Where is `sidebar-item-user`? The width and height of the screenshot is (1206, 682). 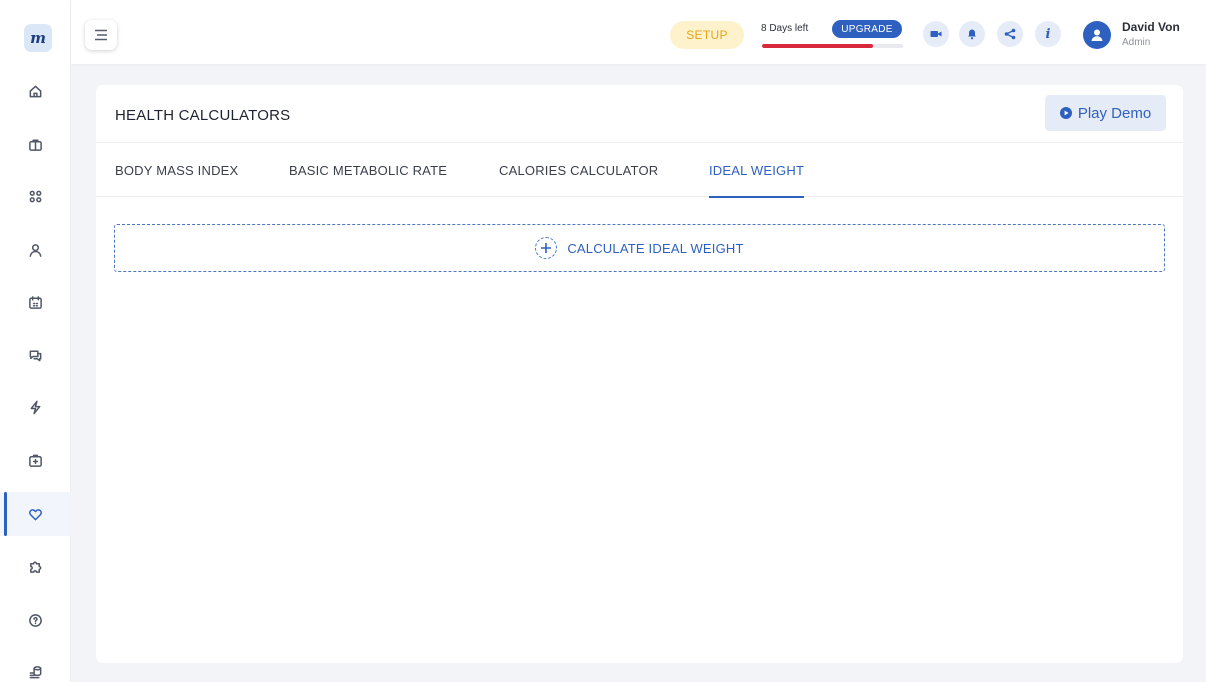
sidebar-item-user is located at coordinates (35, 250).